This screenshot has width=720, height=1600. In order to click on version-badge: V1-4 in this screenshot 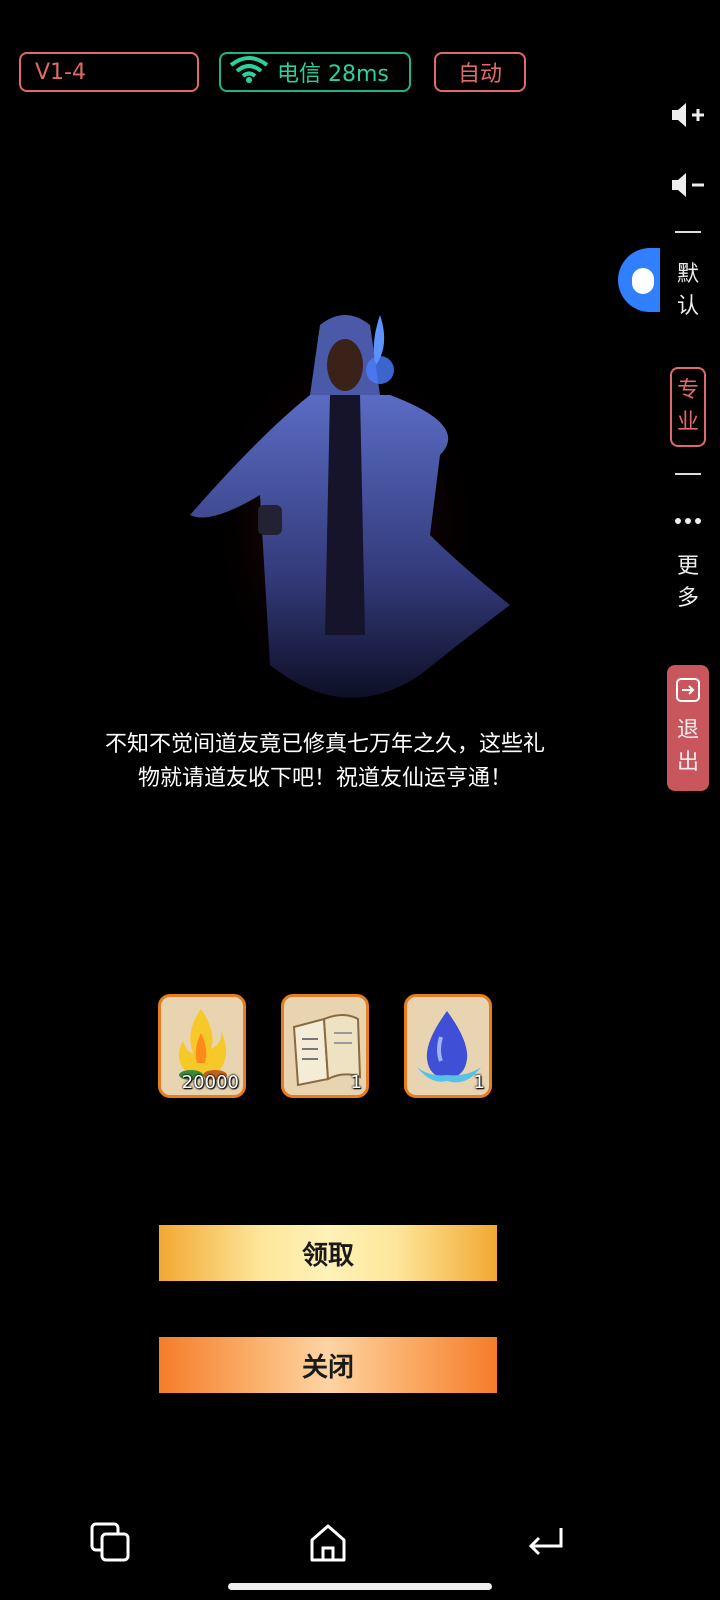, I will do `click(109, 72)`.